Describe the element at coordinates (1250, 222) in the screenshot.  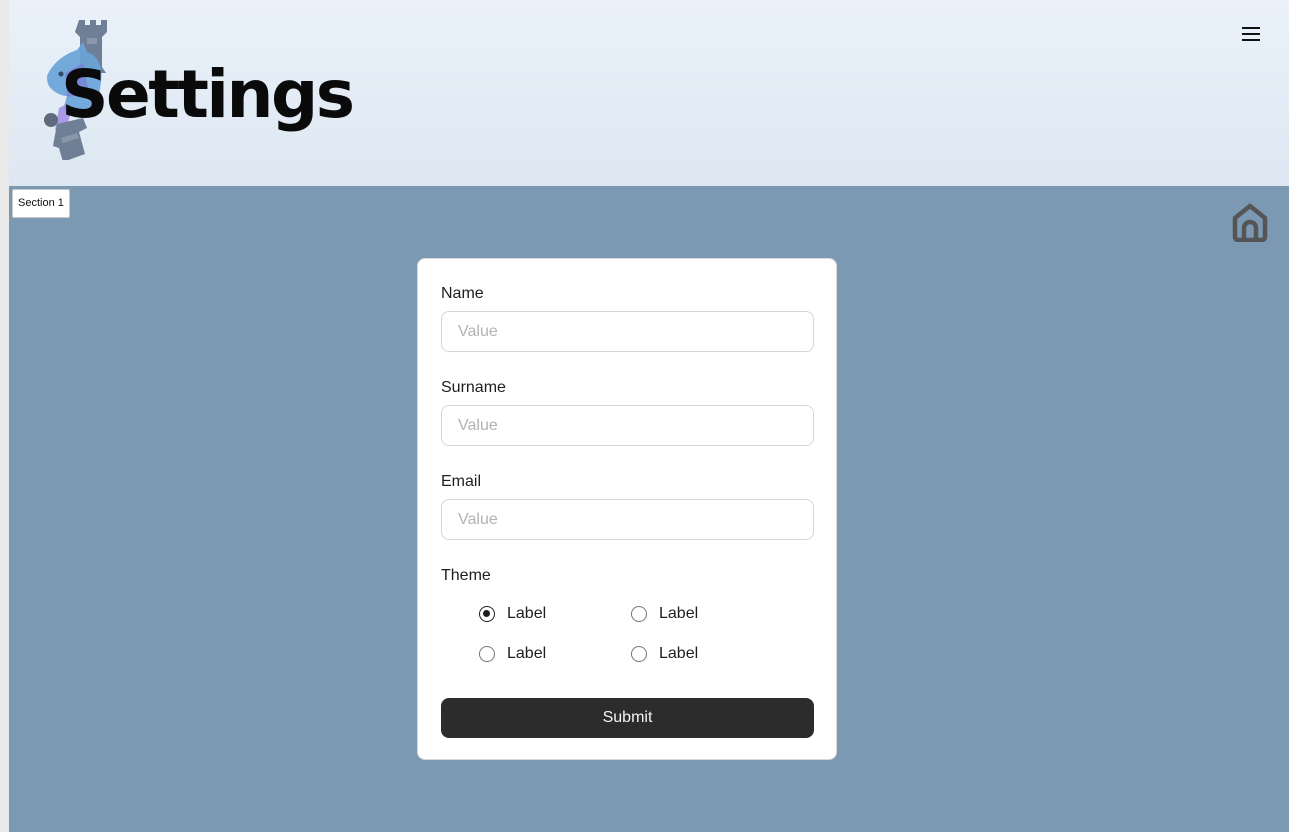
I see `home-icon` at that location.